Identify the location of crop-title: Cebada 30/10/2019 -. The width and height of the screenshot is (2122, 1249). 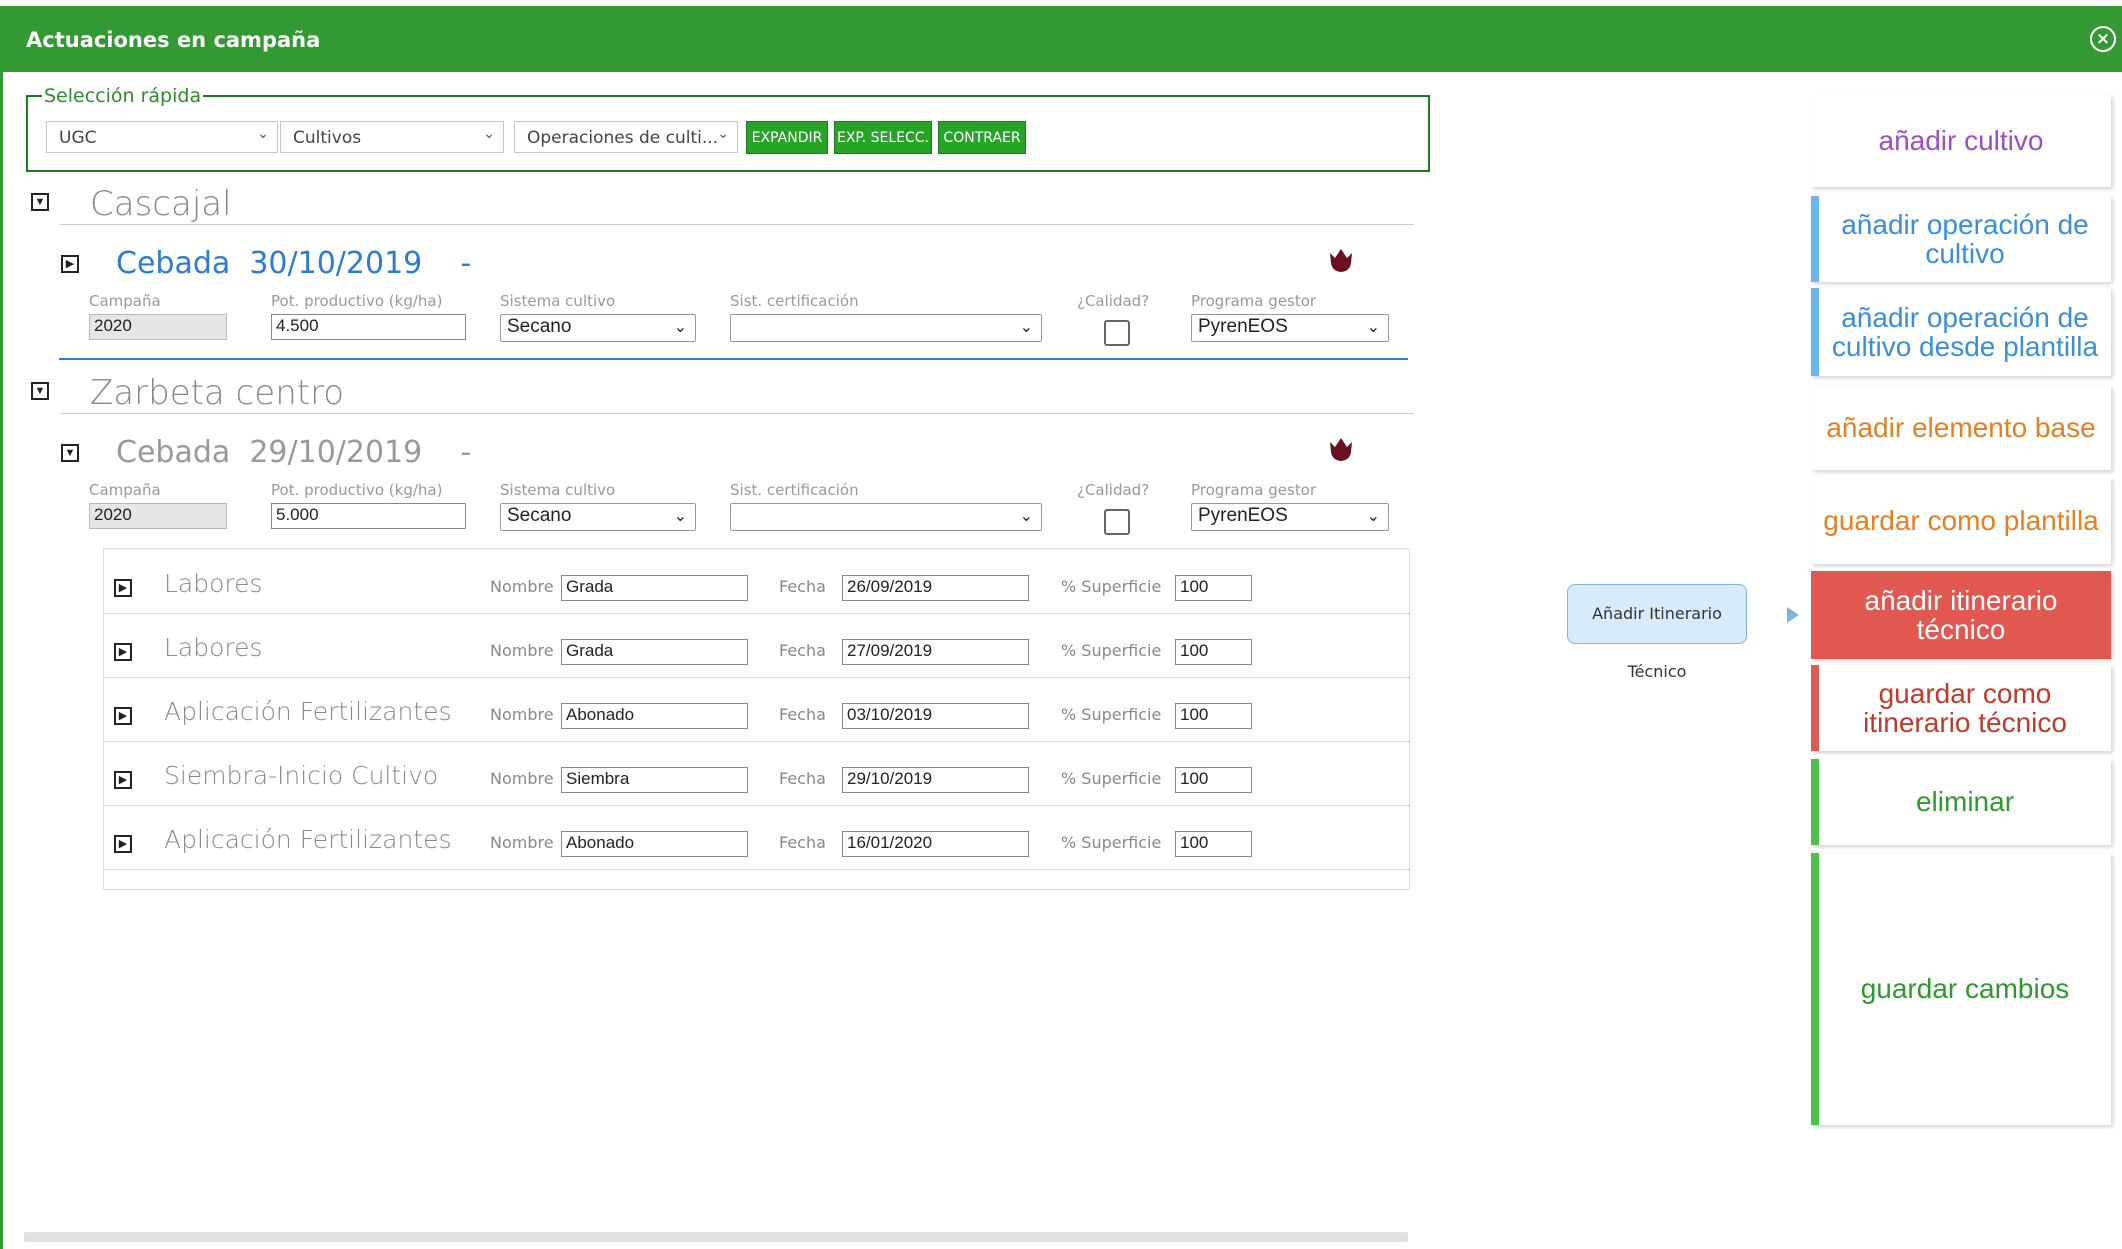
(293, 263).